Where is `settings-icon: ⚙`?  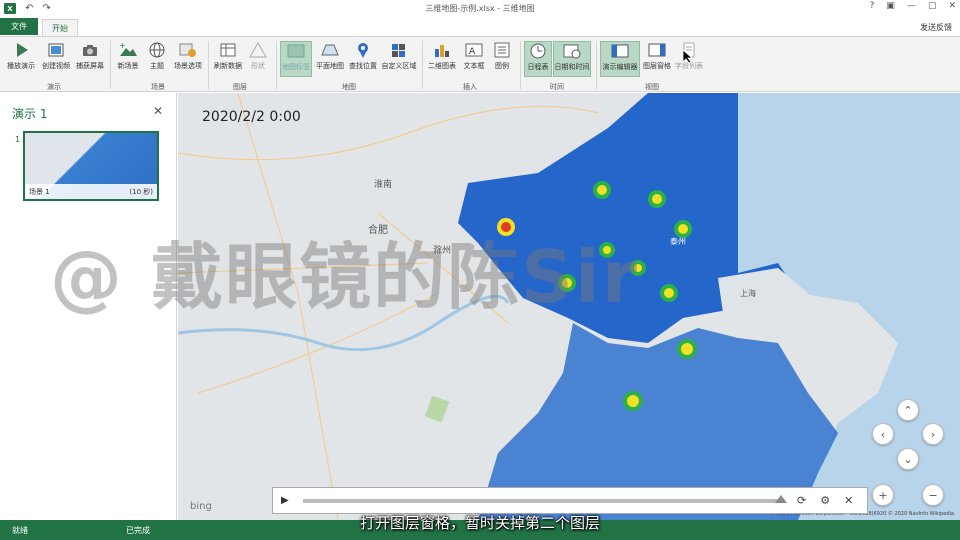
settings-icon: ⚙ is located at coordinates (825, 500).